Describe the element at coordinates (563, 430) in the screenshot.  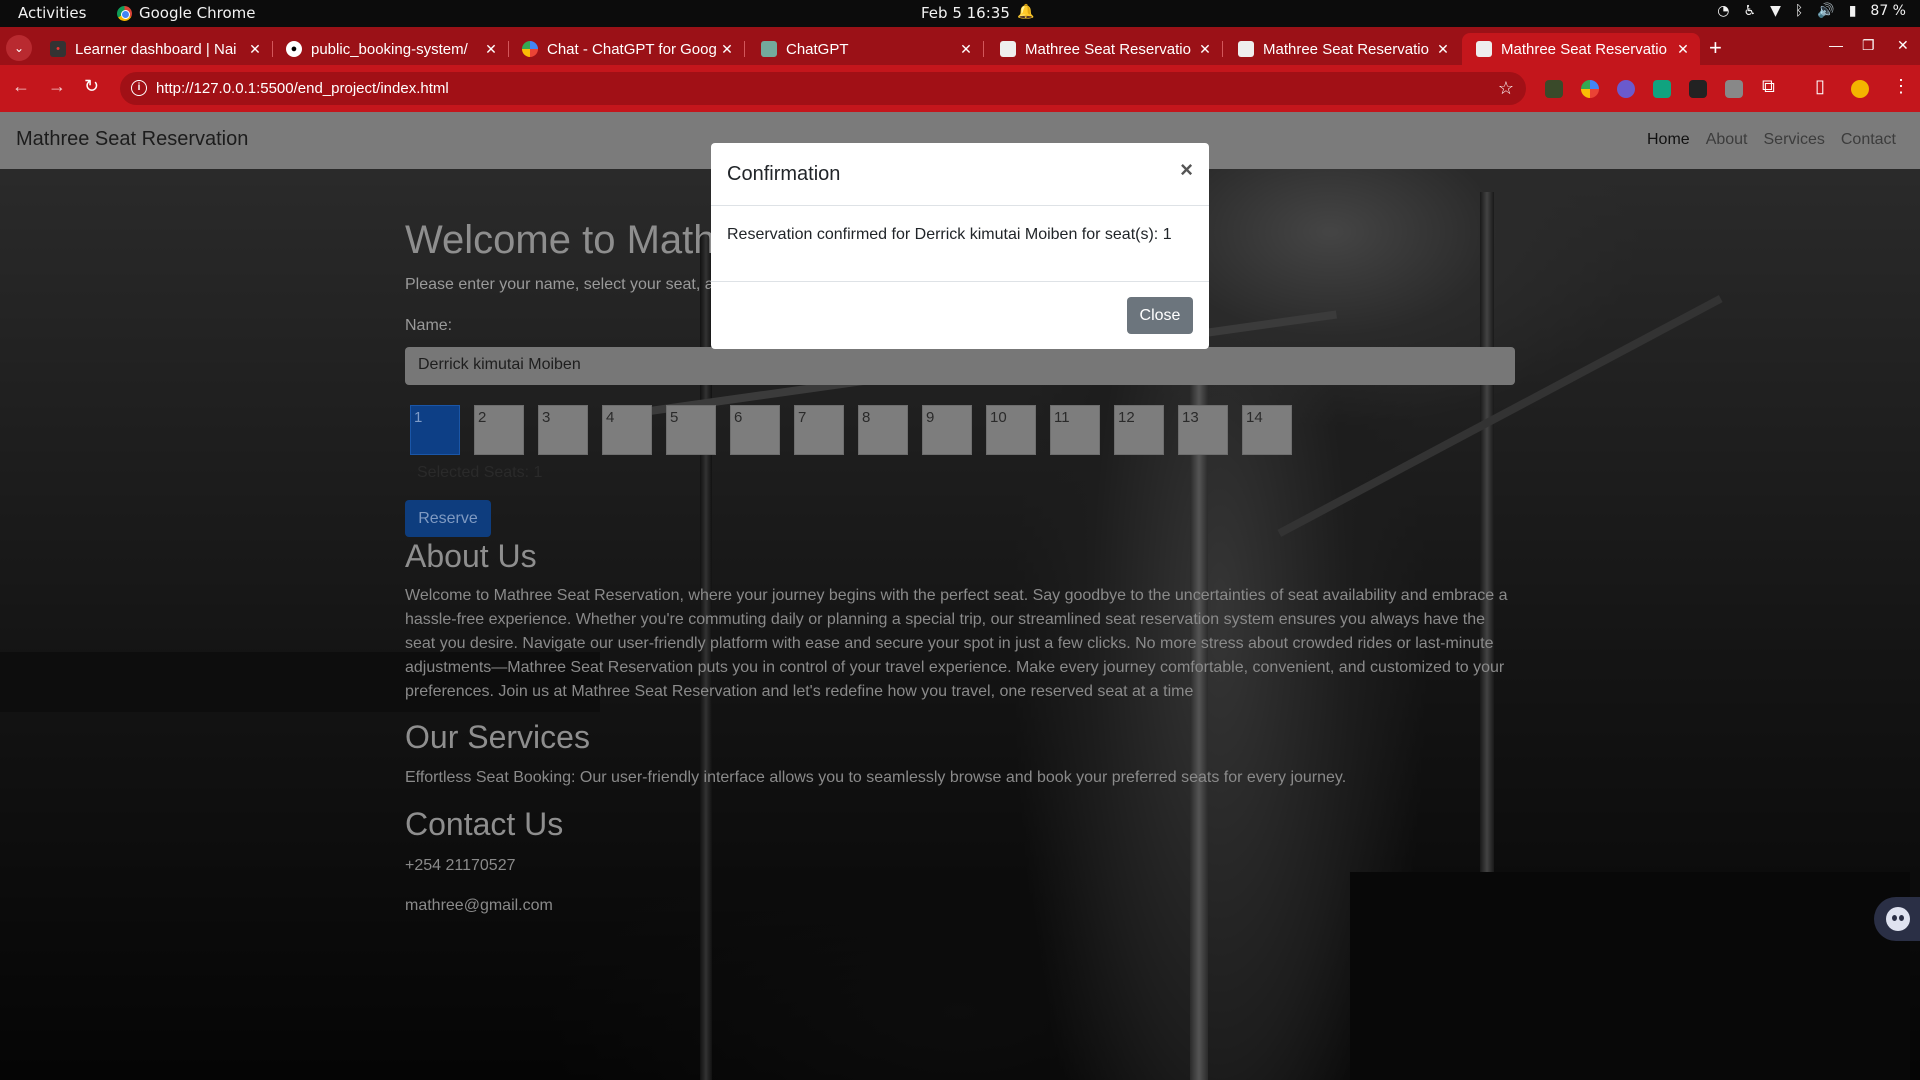
I see `seat-3: 3` at that location.